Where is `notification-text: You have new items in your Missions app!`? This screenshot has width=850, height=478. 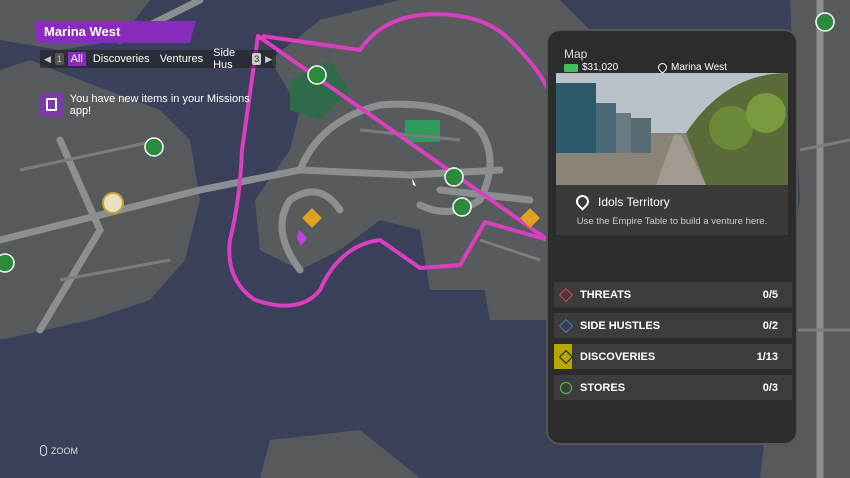 notification-text: You have new items in your Missions app! is located at coordinates (159, 105).